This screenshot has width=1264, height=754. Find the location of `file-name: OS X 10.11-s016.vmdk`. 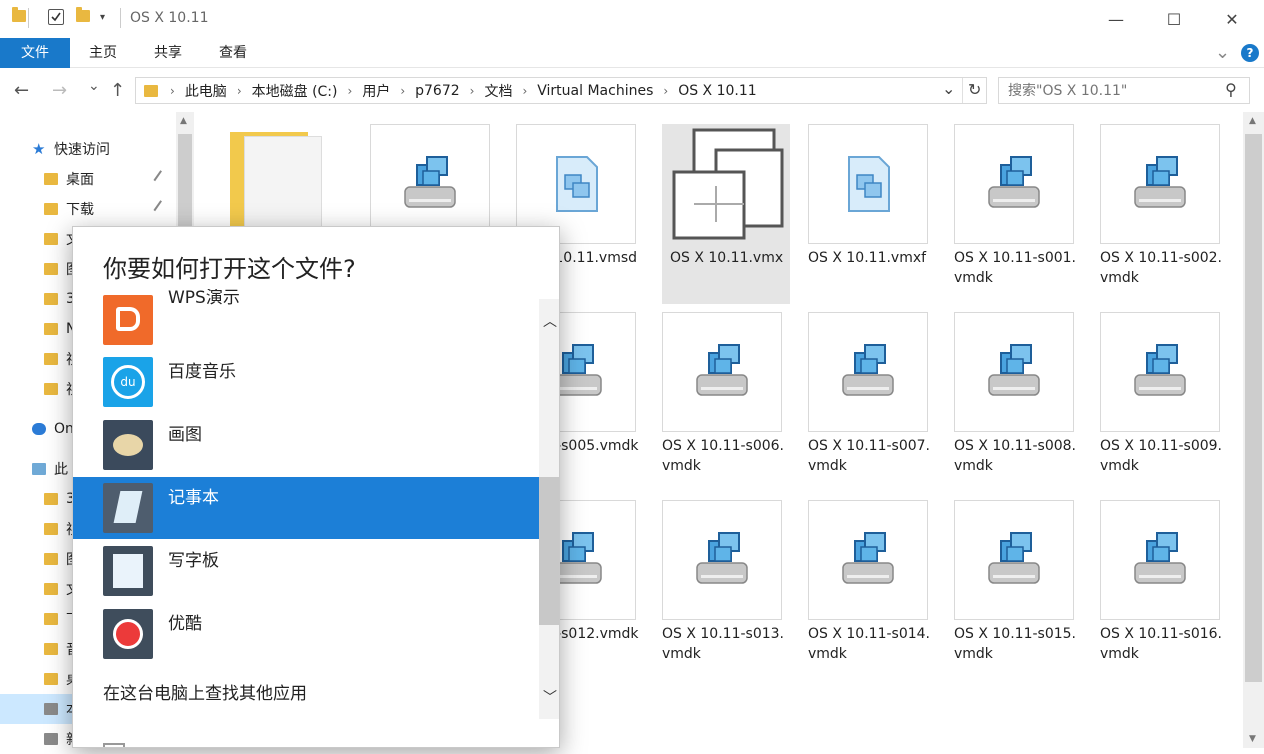

file-name: OS X 10.11-s016.vmdk is located at coordinates (1161, 644).